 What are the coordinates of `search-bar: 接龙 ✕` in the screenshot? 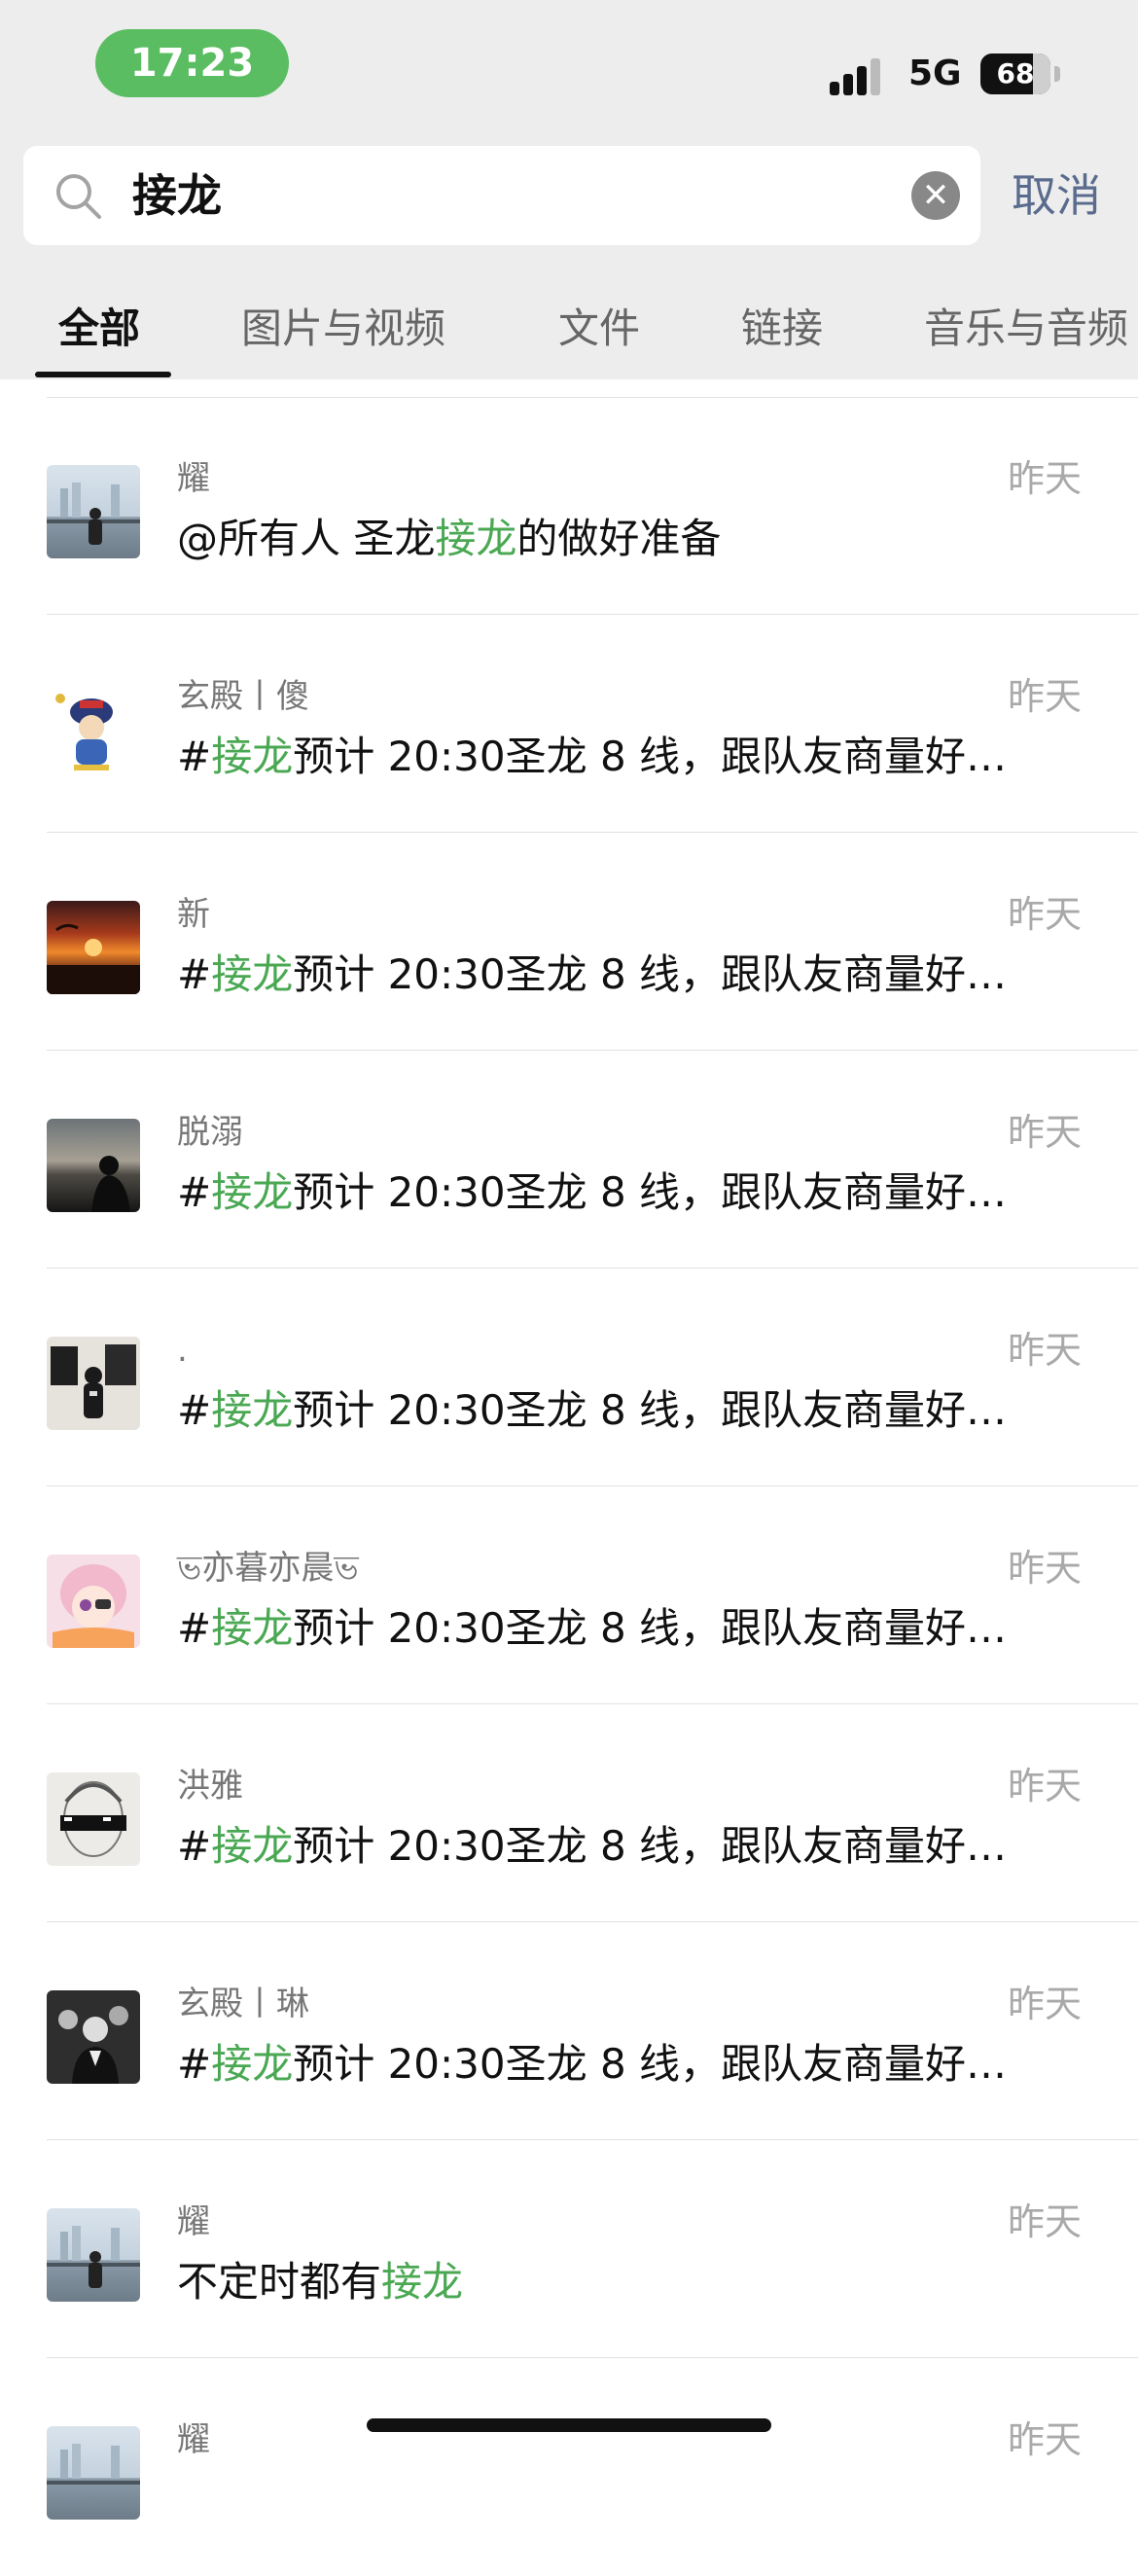 It's located at (501, 195).